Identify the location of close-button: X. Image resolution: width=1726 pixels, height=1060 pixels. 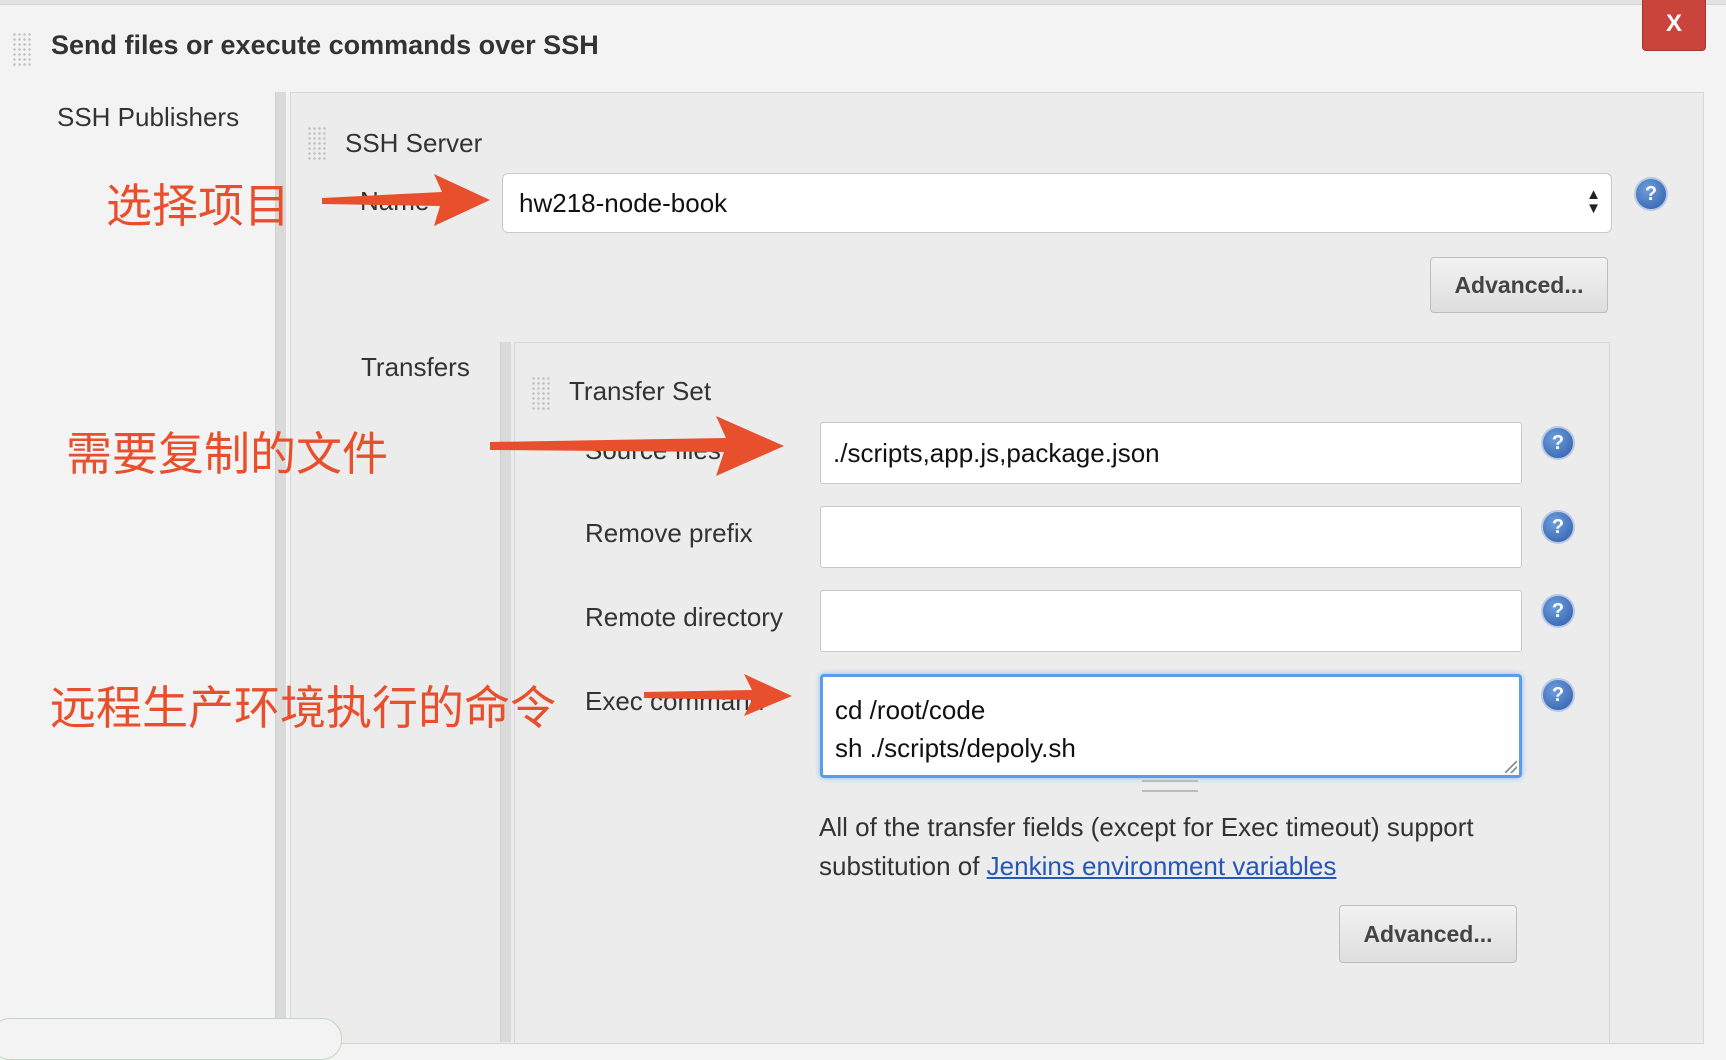
(1674, 25).